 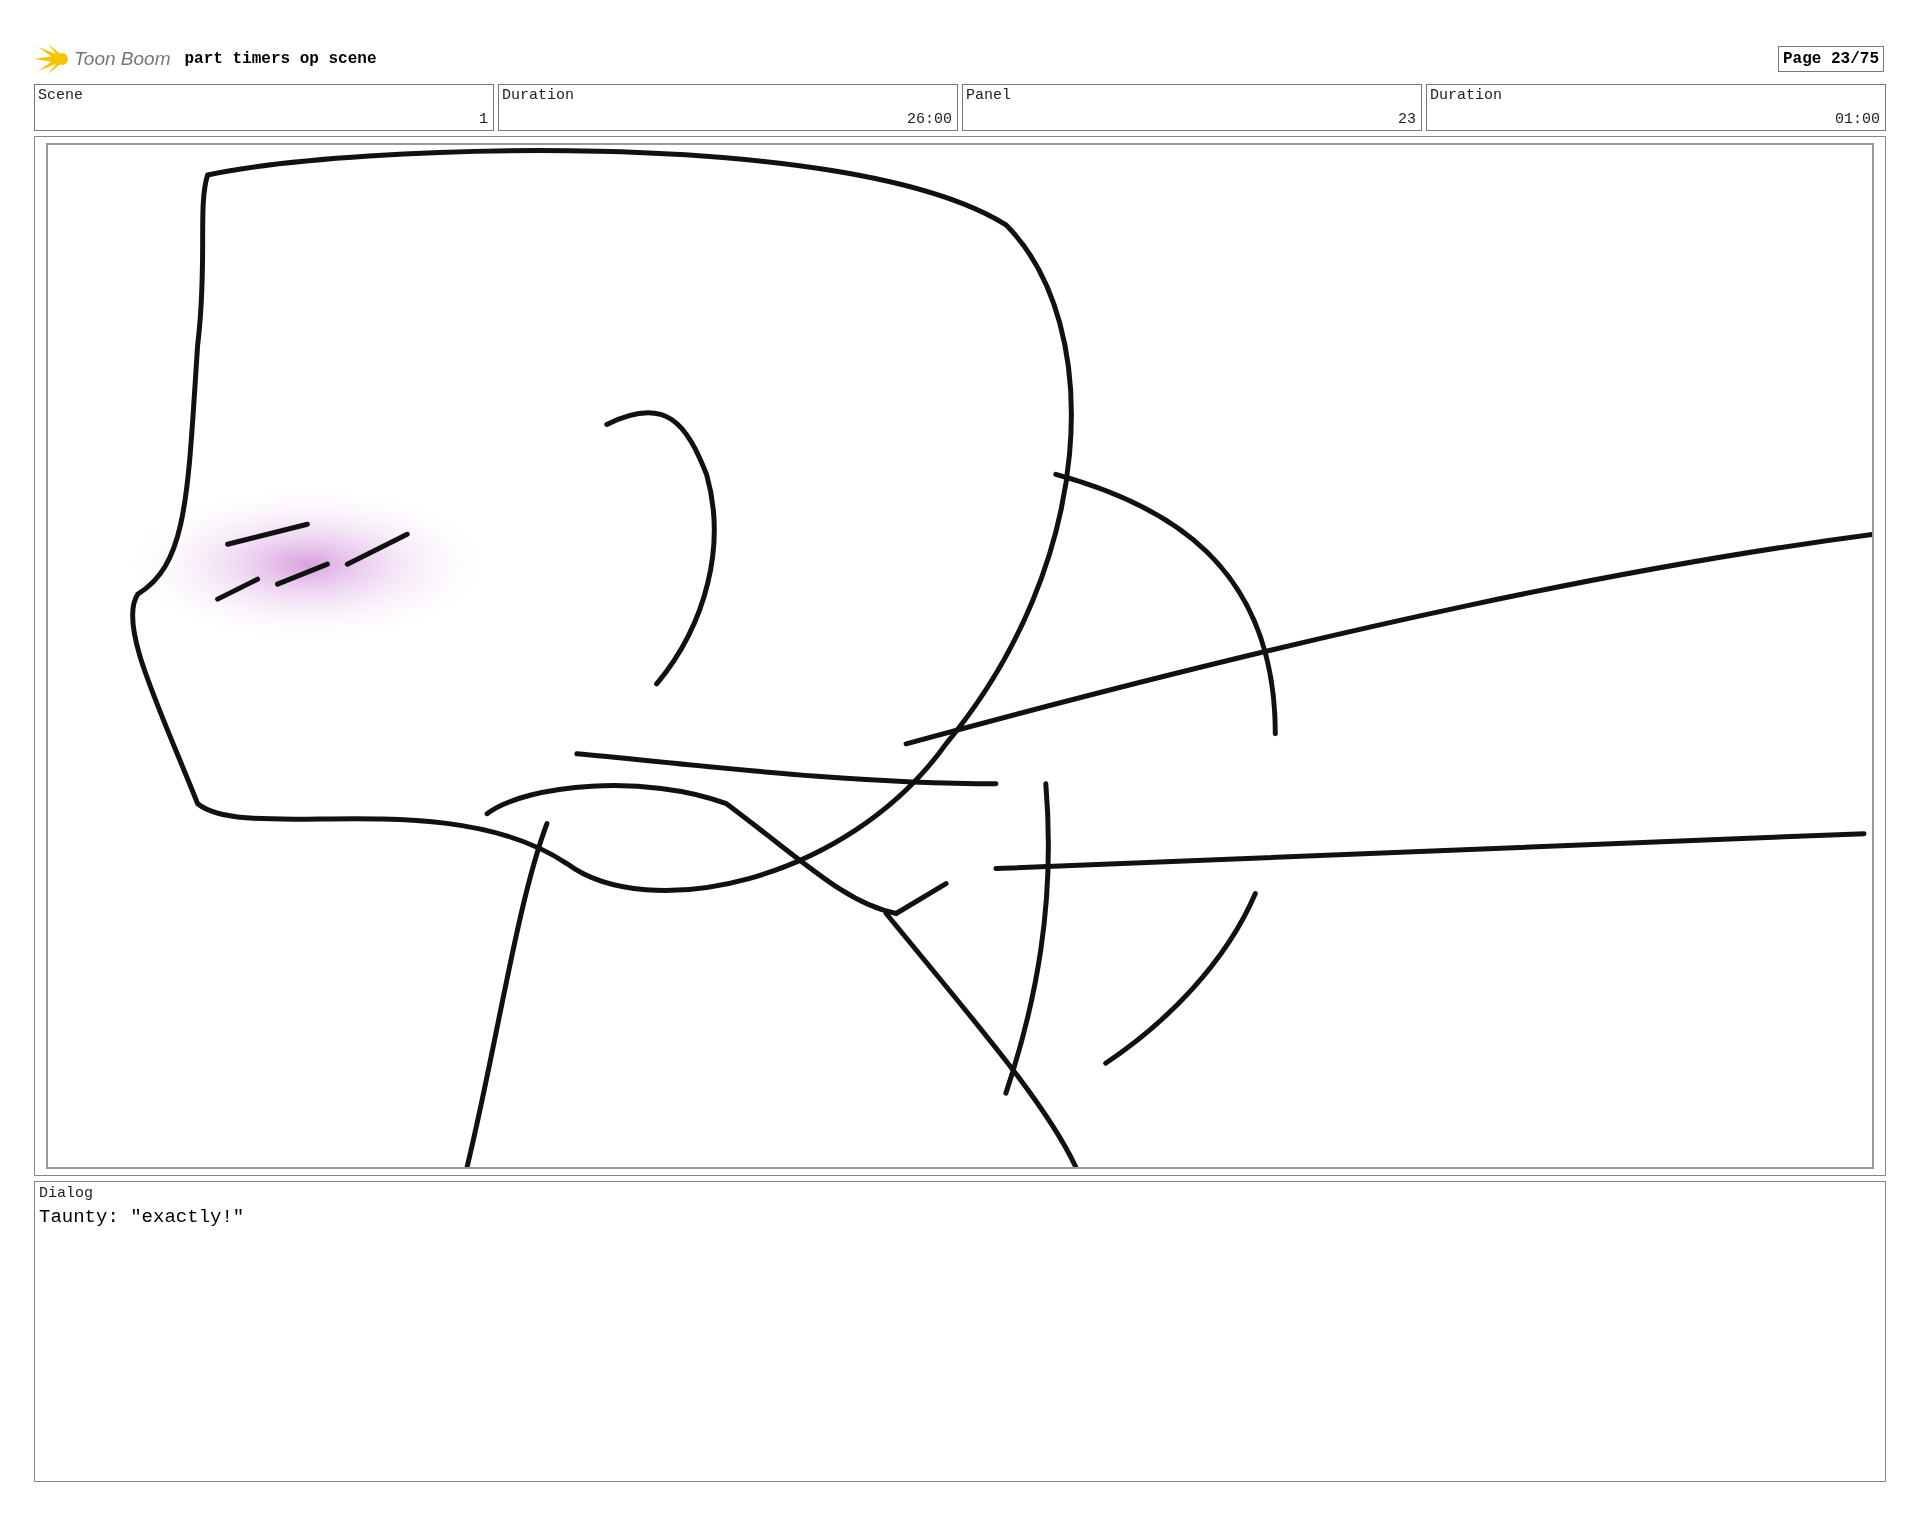 I want to click on storyboard-title: part timers op scene, so click(x=280, y=59).